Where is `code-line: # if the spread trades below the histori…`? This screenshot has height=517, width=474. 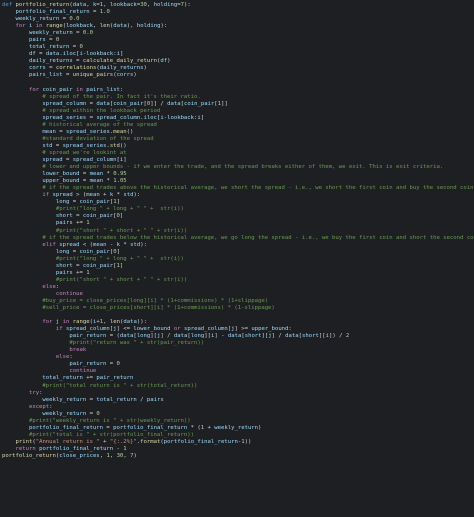
code-line: # if the spread trades below the histori… is located at coordinates (237, 238).